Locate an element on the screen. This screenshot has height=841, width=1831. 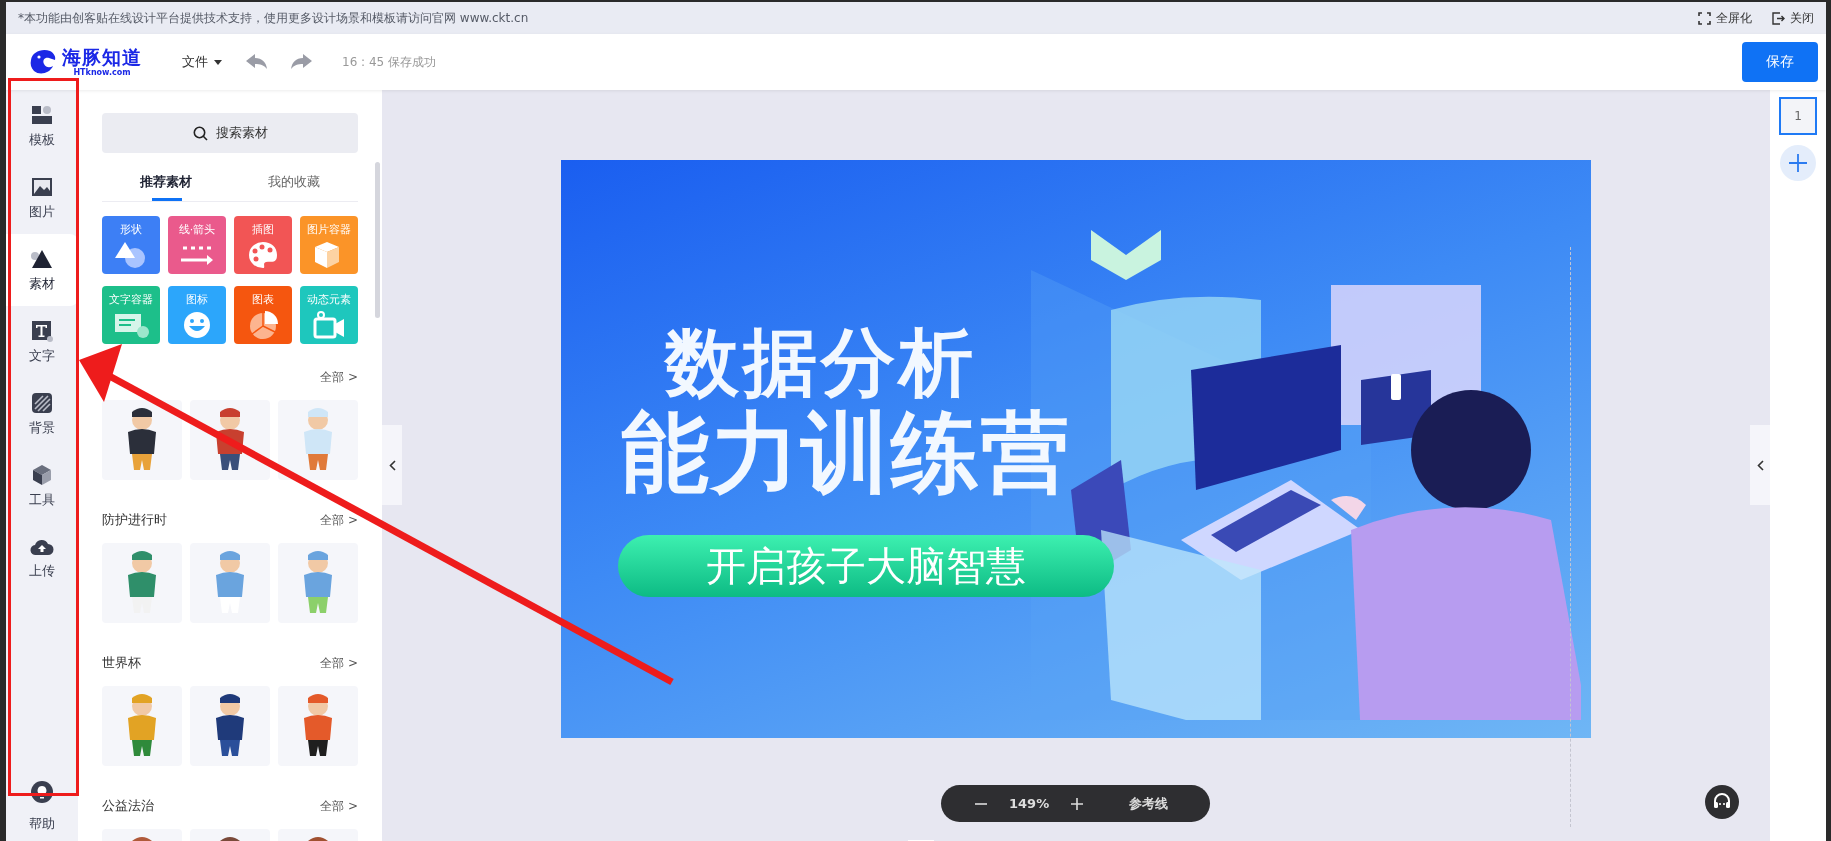
panel-tab: 我的收藏 is located at coordinates (294, 183).